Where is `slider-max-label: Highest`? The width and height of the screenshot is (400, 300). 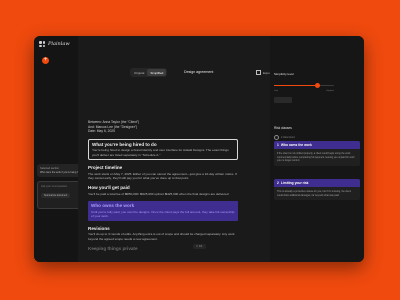
slider-max-label: Highest is located at coordinates (330, 91).